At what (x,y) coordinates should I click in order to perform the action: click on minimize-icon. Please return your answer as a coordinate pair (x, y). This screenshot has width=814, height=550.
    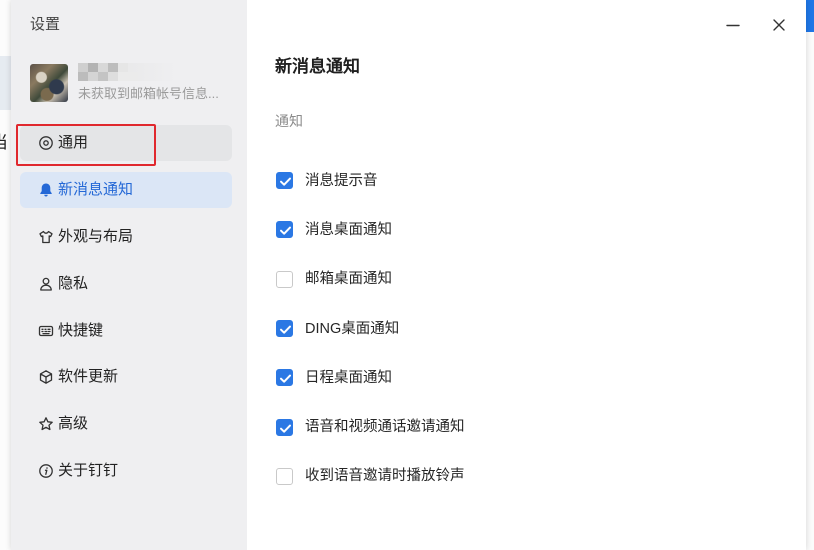
    Looking at the image, I should click on (733, 25).